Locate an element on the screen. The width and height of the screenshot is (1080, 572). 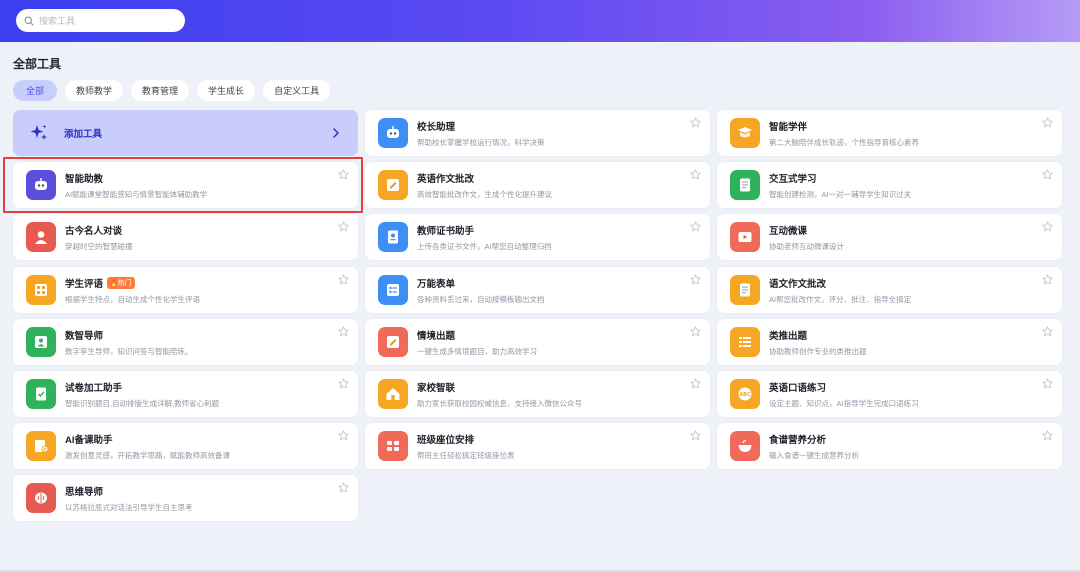
tab-4: 自定义工具 is located at coordinates (297, 90).